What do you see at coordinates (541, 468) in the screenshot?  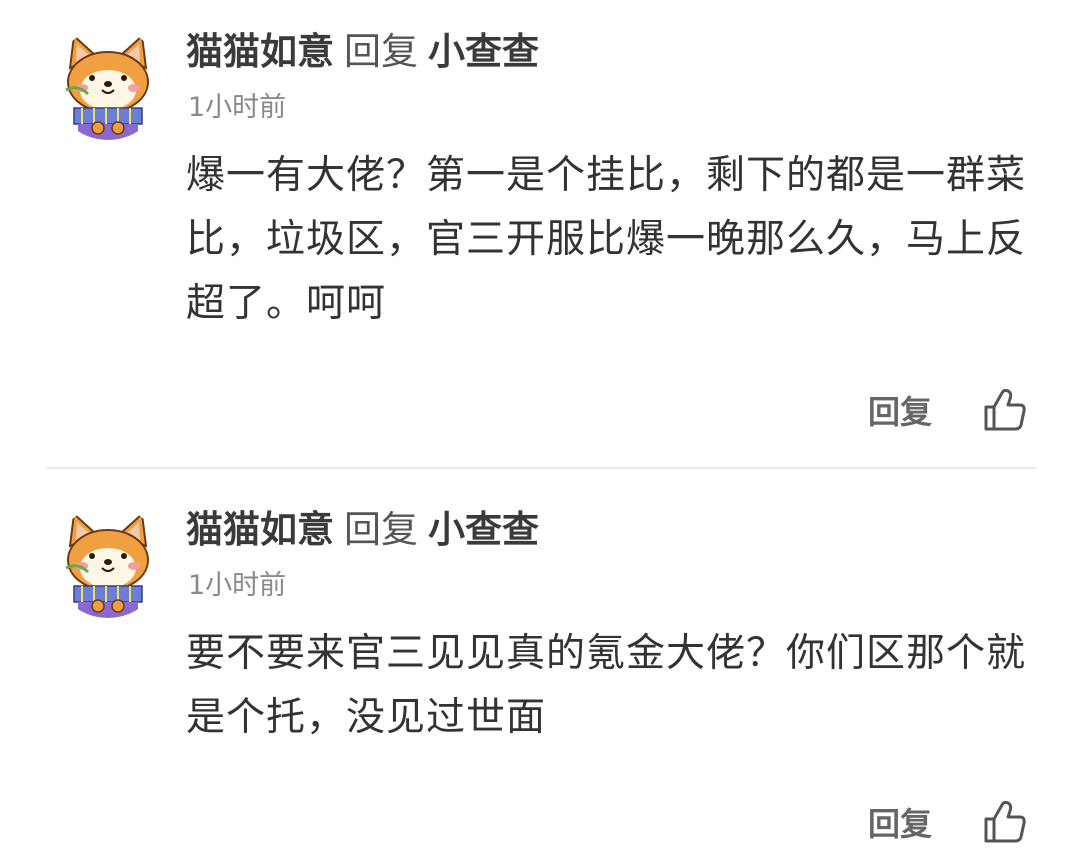 I see `comment-divider` at bounding box center [541, 468].